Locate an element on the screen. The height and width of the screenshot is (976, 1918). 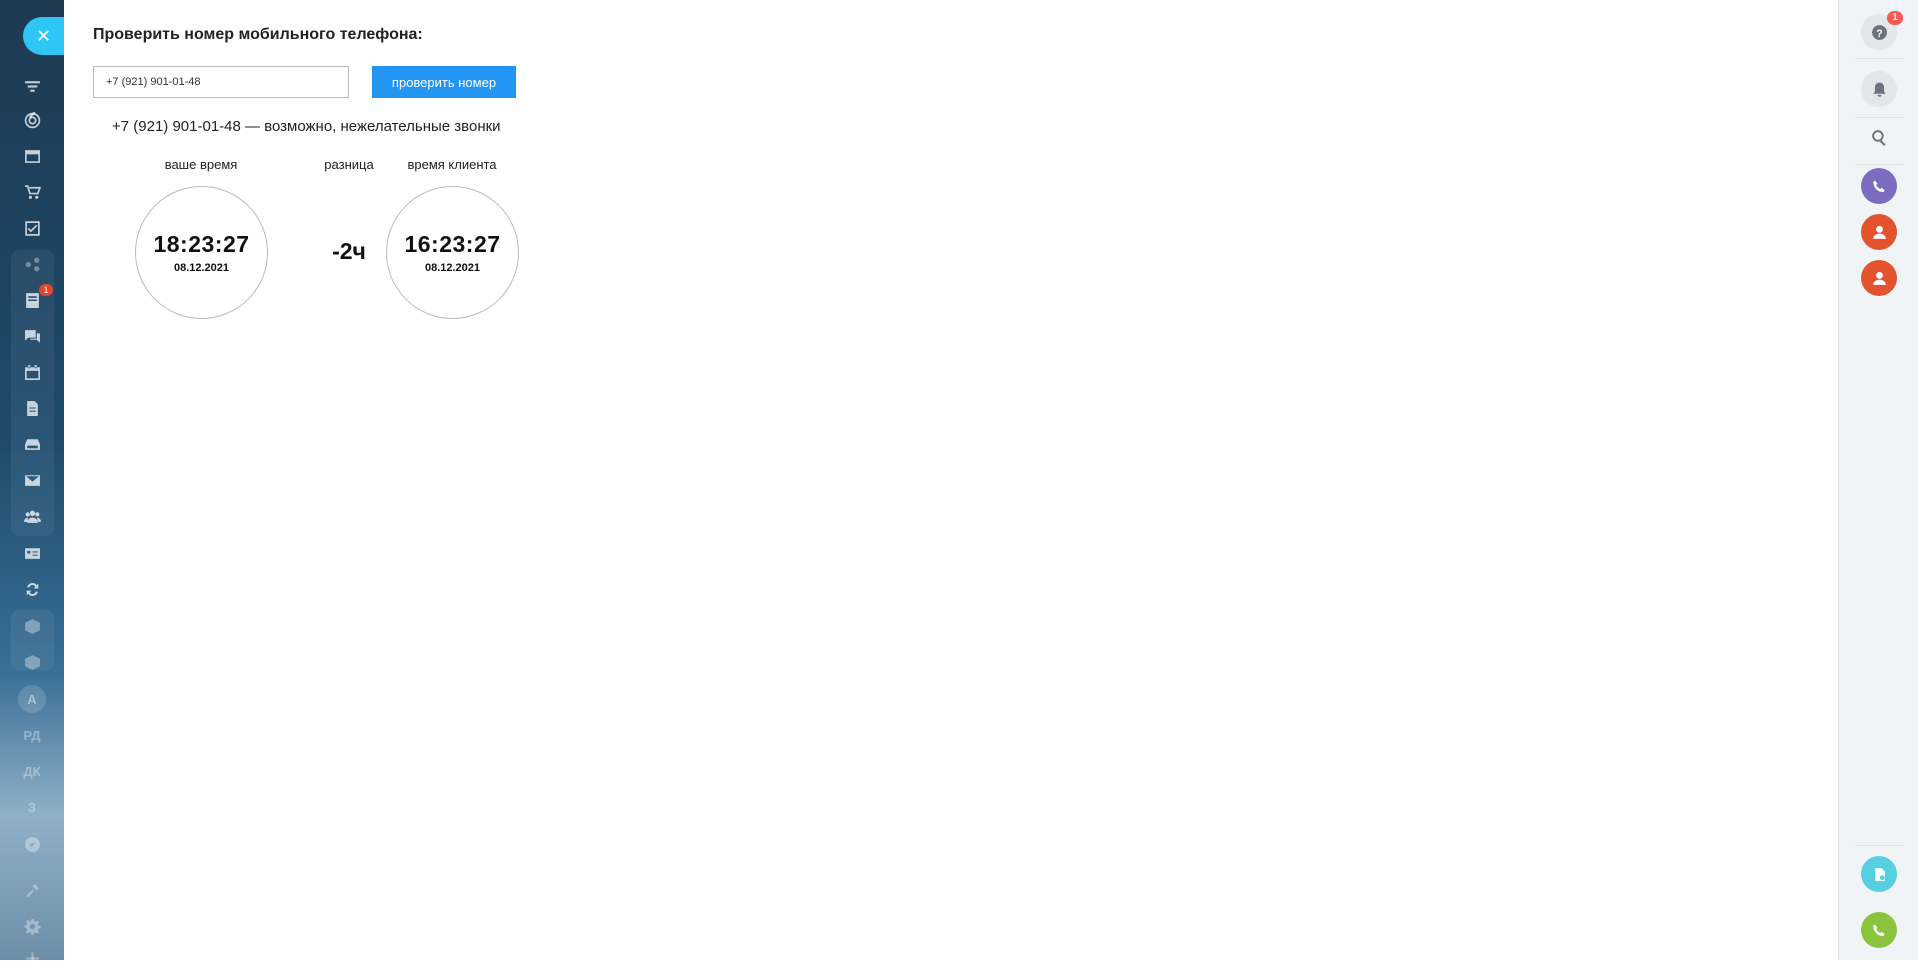
chat-icon is located at coordinates (32, 336).